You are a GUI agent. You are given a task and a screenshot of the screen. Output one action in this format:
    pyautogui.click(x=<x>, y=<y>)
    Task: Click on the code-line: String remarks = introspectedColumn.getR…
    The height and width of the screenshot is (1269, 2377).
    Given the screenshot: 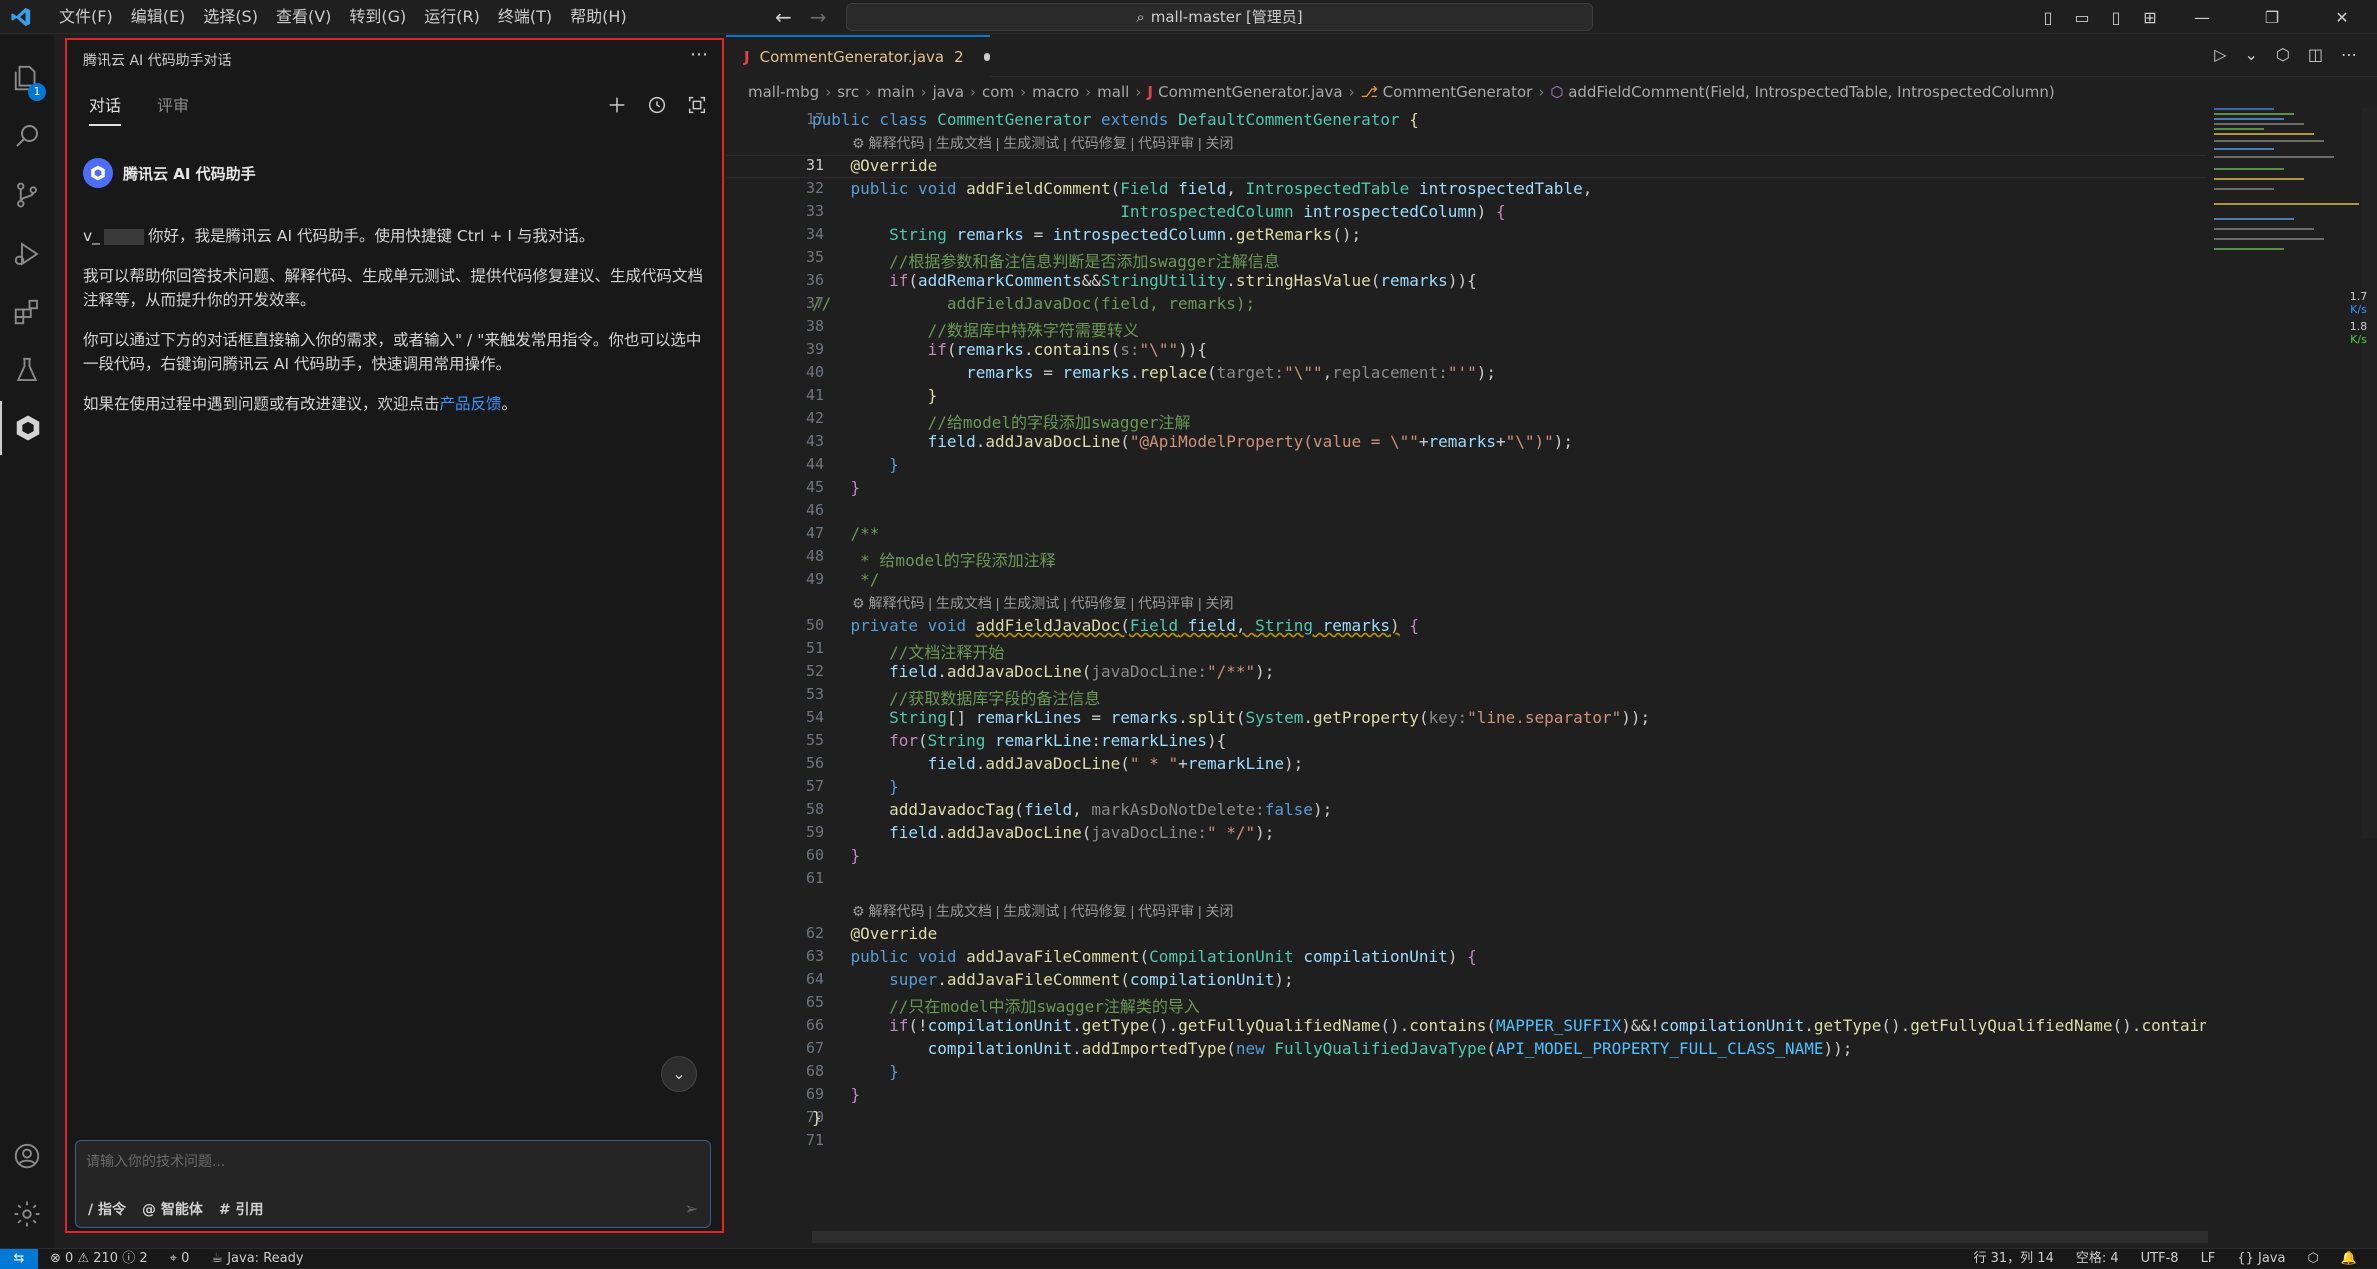 What is the action you would take?
    pyautogui.click(x=1086, y=234)
    